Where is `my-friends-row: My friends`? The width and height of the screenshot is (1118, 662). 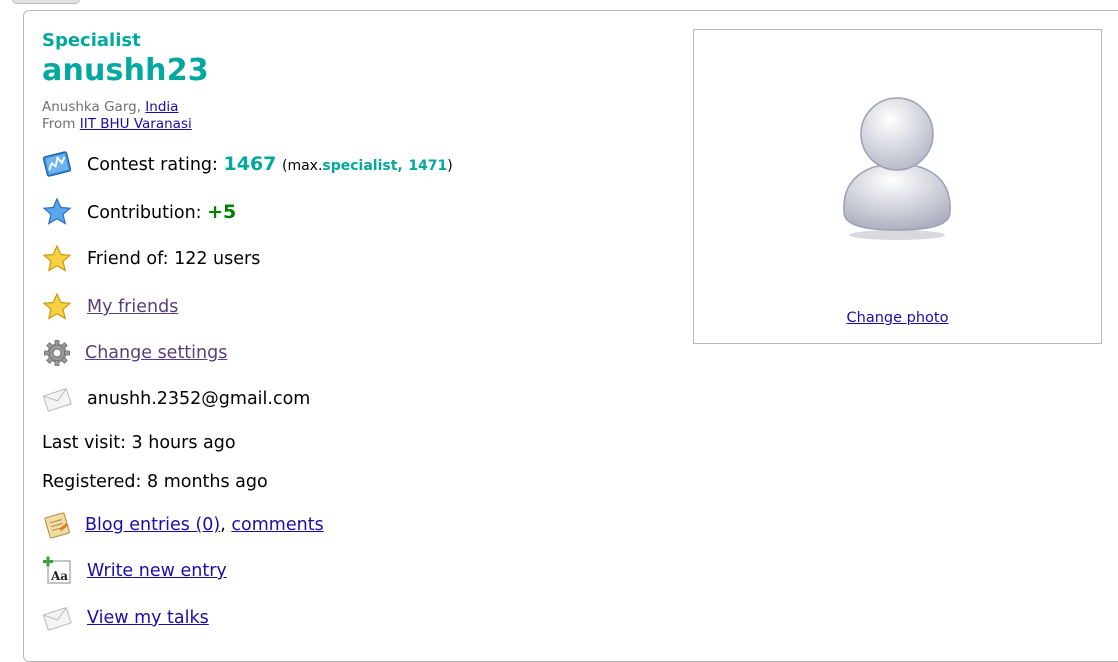
my-friends-row: My friends is located at coordinates (110, 307).